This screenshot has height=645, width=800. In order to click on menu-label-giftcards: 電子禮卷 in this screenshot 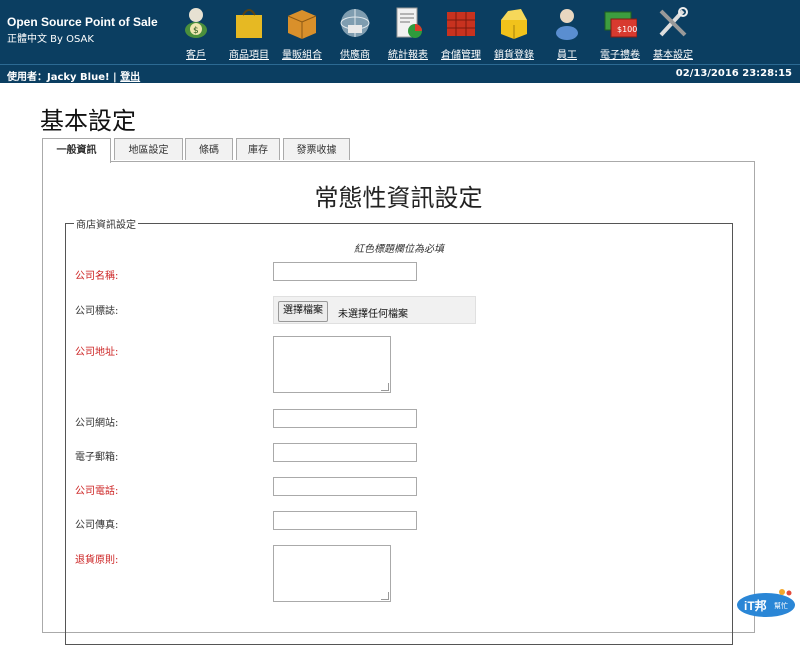, I will do `click(620, 55)`.